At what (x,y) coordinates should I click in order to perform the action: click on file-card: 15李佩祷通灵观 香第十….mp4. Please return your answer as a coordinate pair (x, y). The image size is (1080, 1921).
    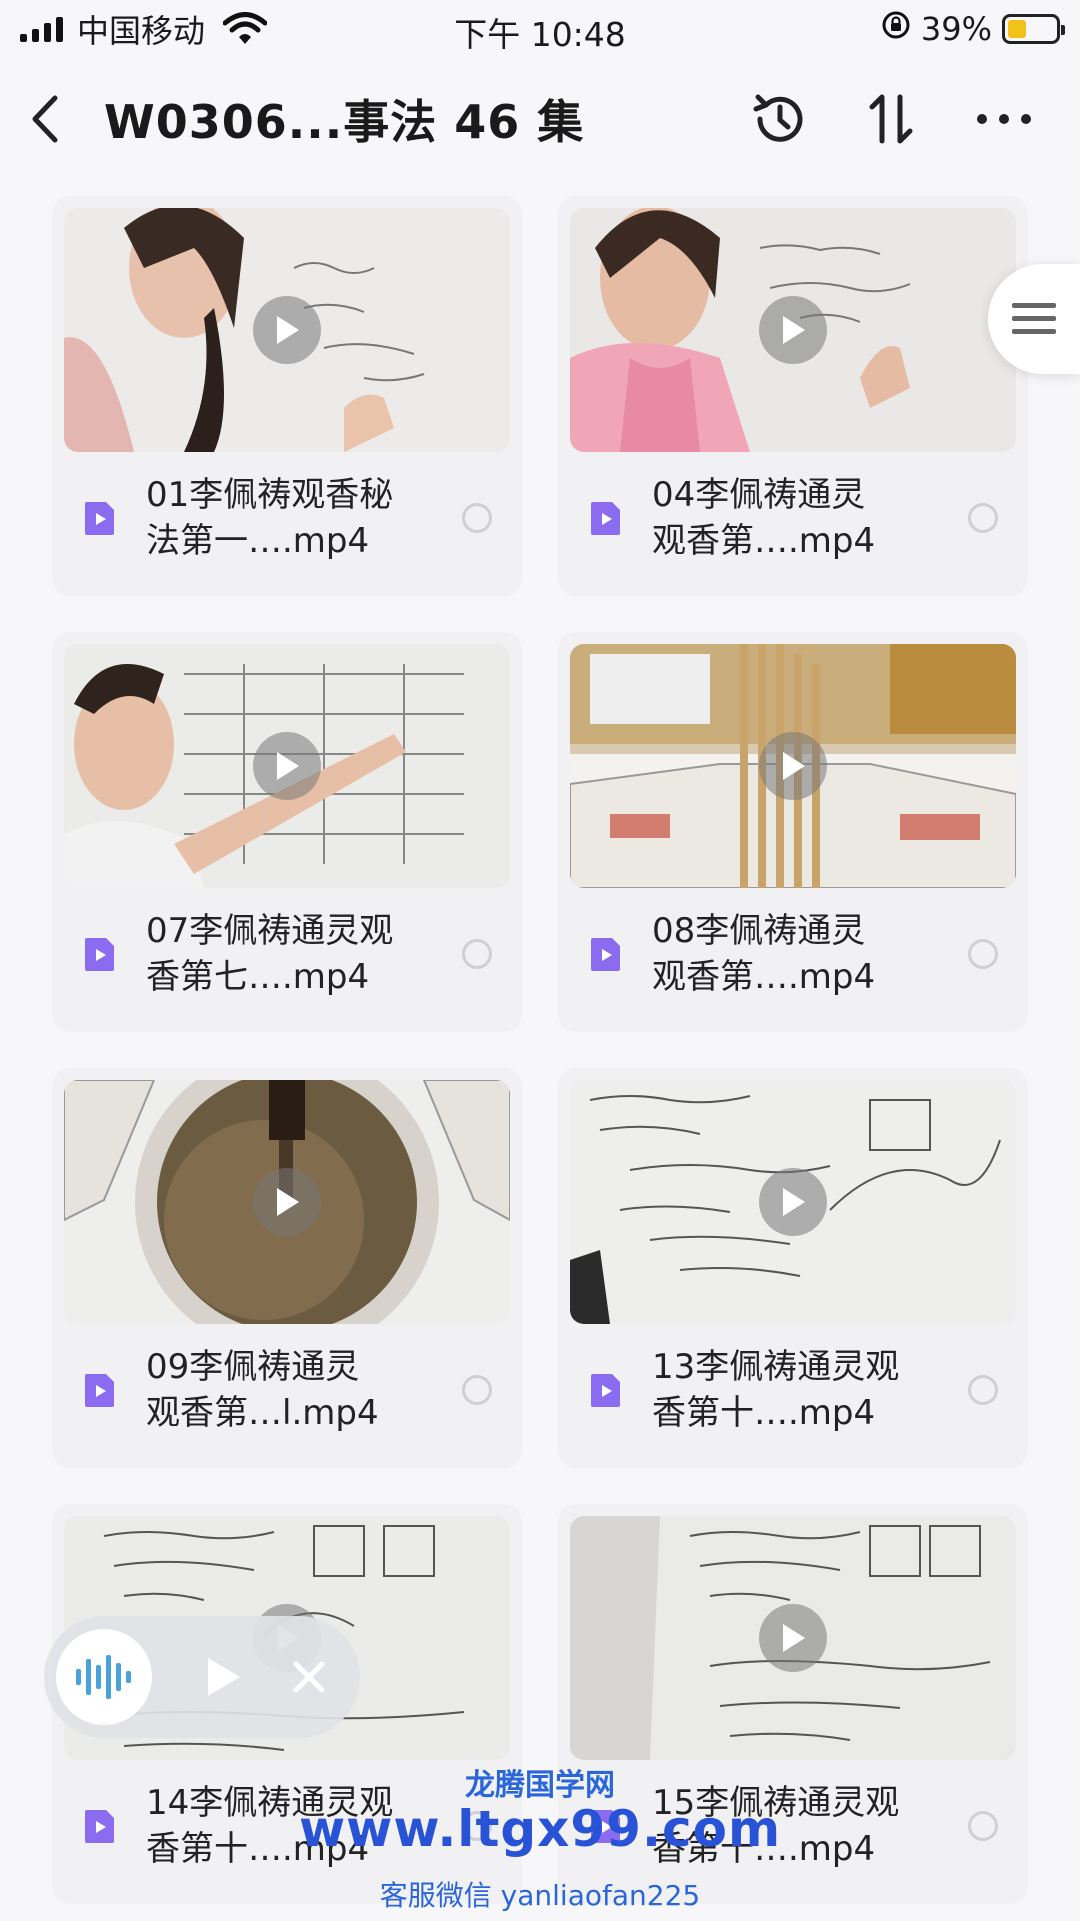
    Looking at the image, I should click on (793, 1704).